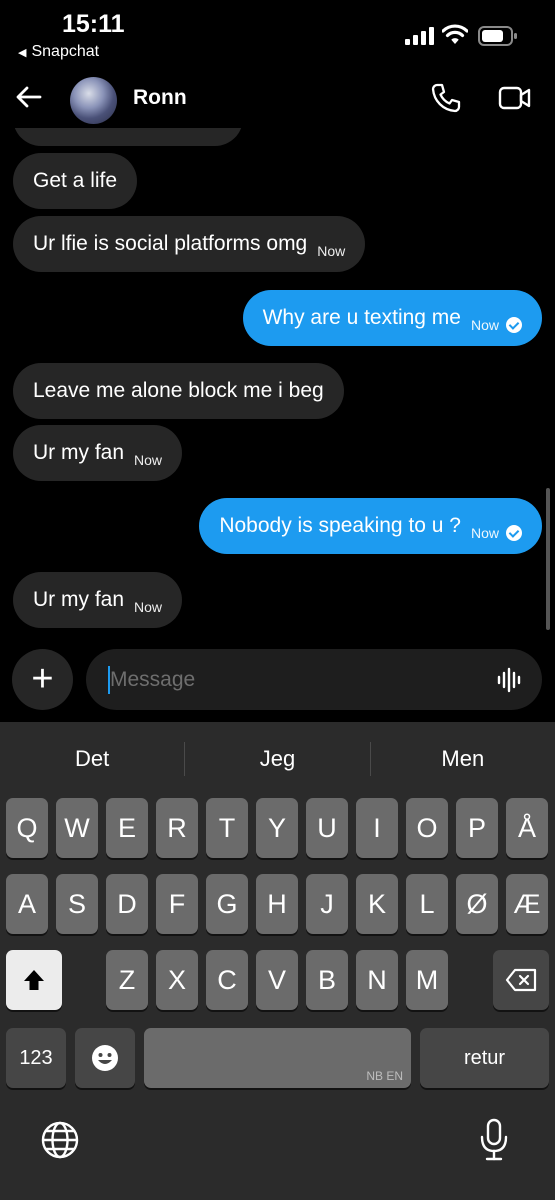 The width and height of the screenshot is (555, 1200). What do you see at coordinates (477, 904) in the screenshot?
I see `key-ø: Ø` at bounding box center [477, 904].